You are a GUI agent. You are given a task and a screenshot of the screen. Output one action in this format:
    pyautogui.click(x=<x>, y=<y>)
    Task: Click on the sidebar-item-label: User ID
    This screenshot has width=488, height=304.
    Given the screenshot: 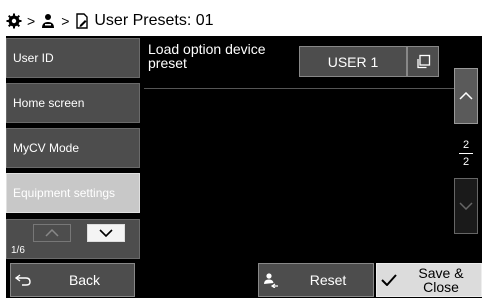 What is the action you would take?
    pyautogui.click(x=33, y=58)
    